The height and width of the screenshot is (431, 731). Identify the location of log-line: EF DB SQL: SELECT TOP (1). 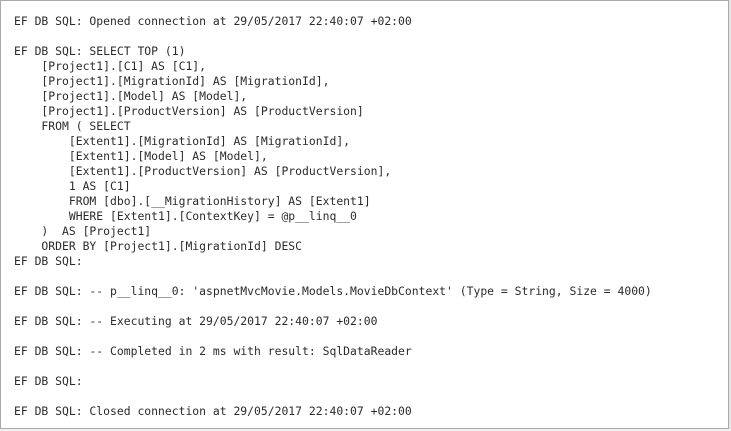
(100, 51).